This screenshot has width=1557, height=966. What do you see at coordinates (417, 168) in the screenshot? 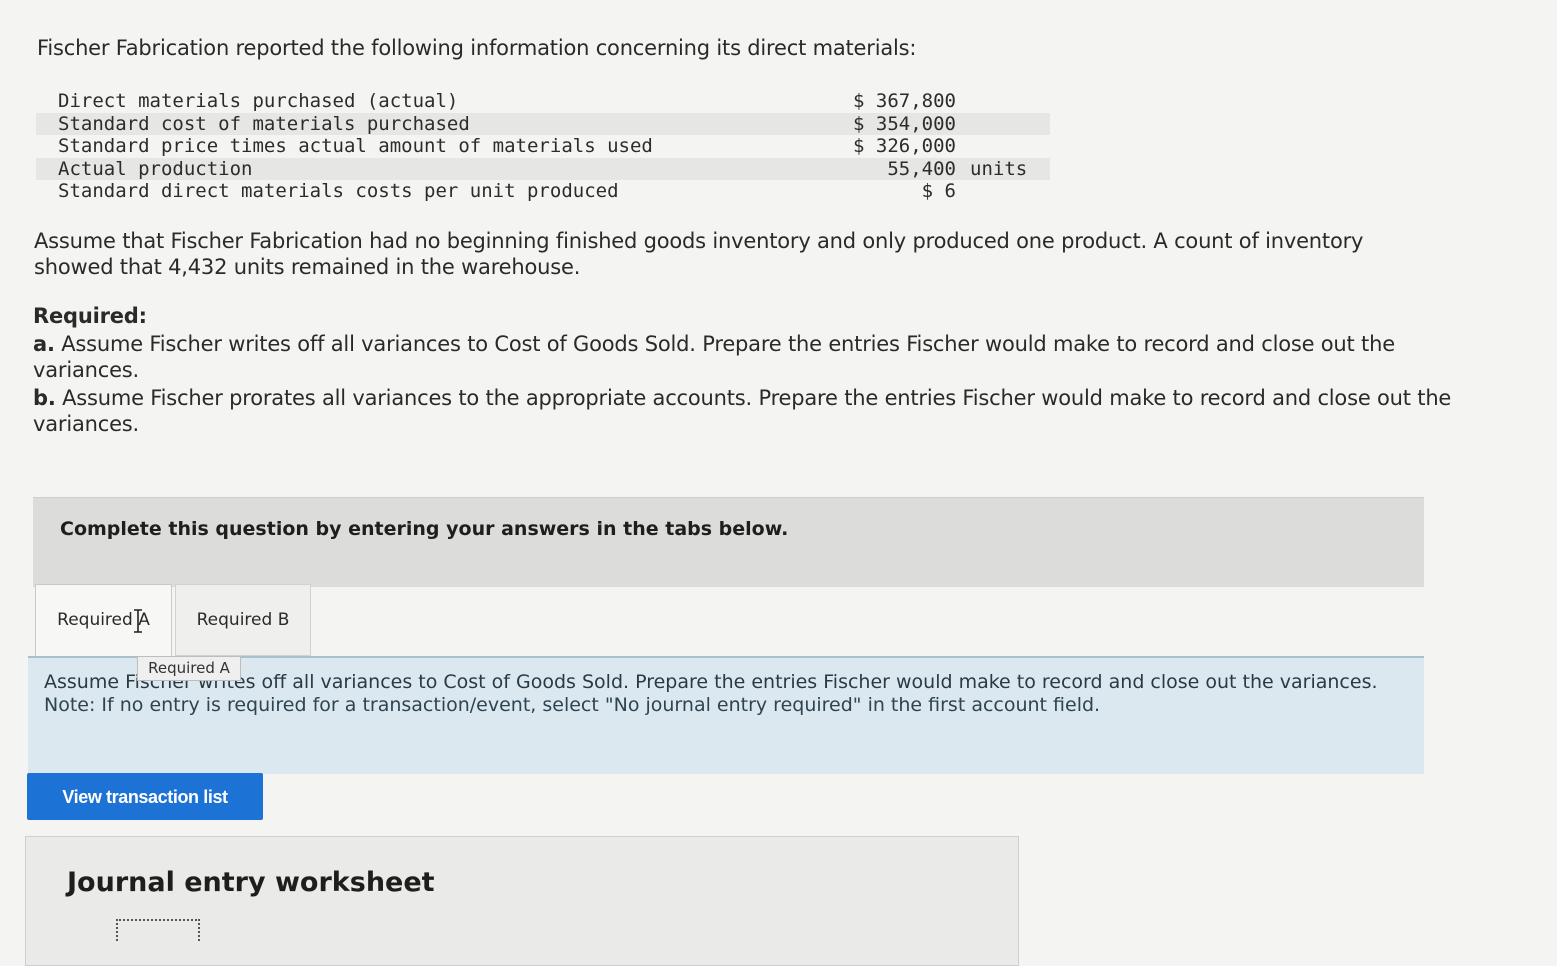
I see `row-label: Actual production` at bounding box center [417, 168].